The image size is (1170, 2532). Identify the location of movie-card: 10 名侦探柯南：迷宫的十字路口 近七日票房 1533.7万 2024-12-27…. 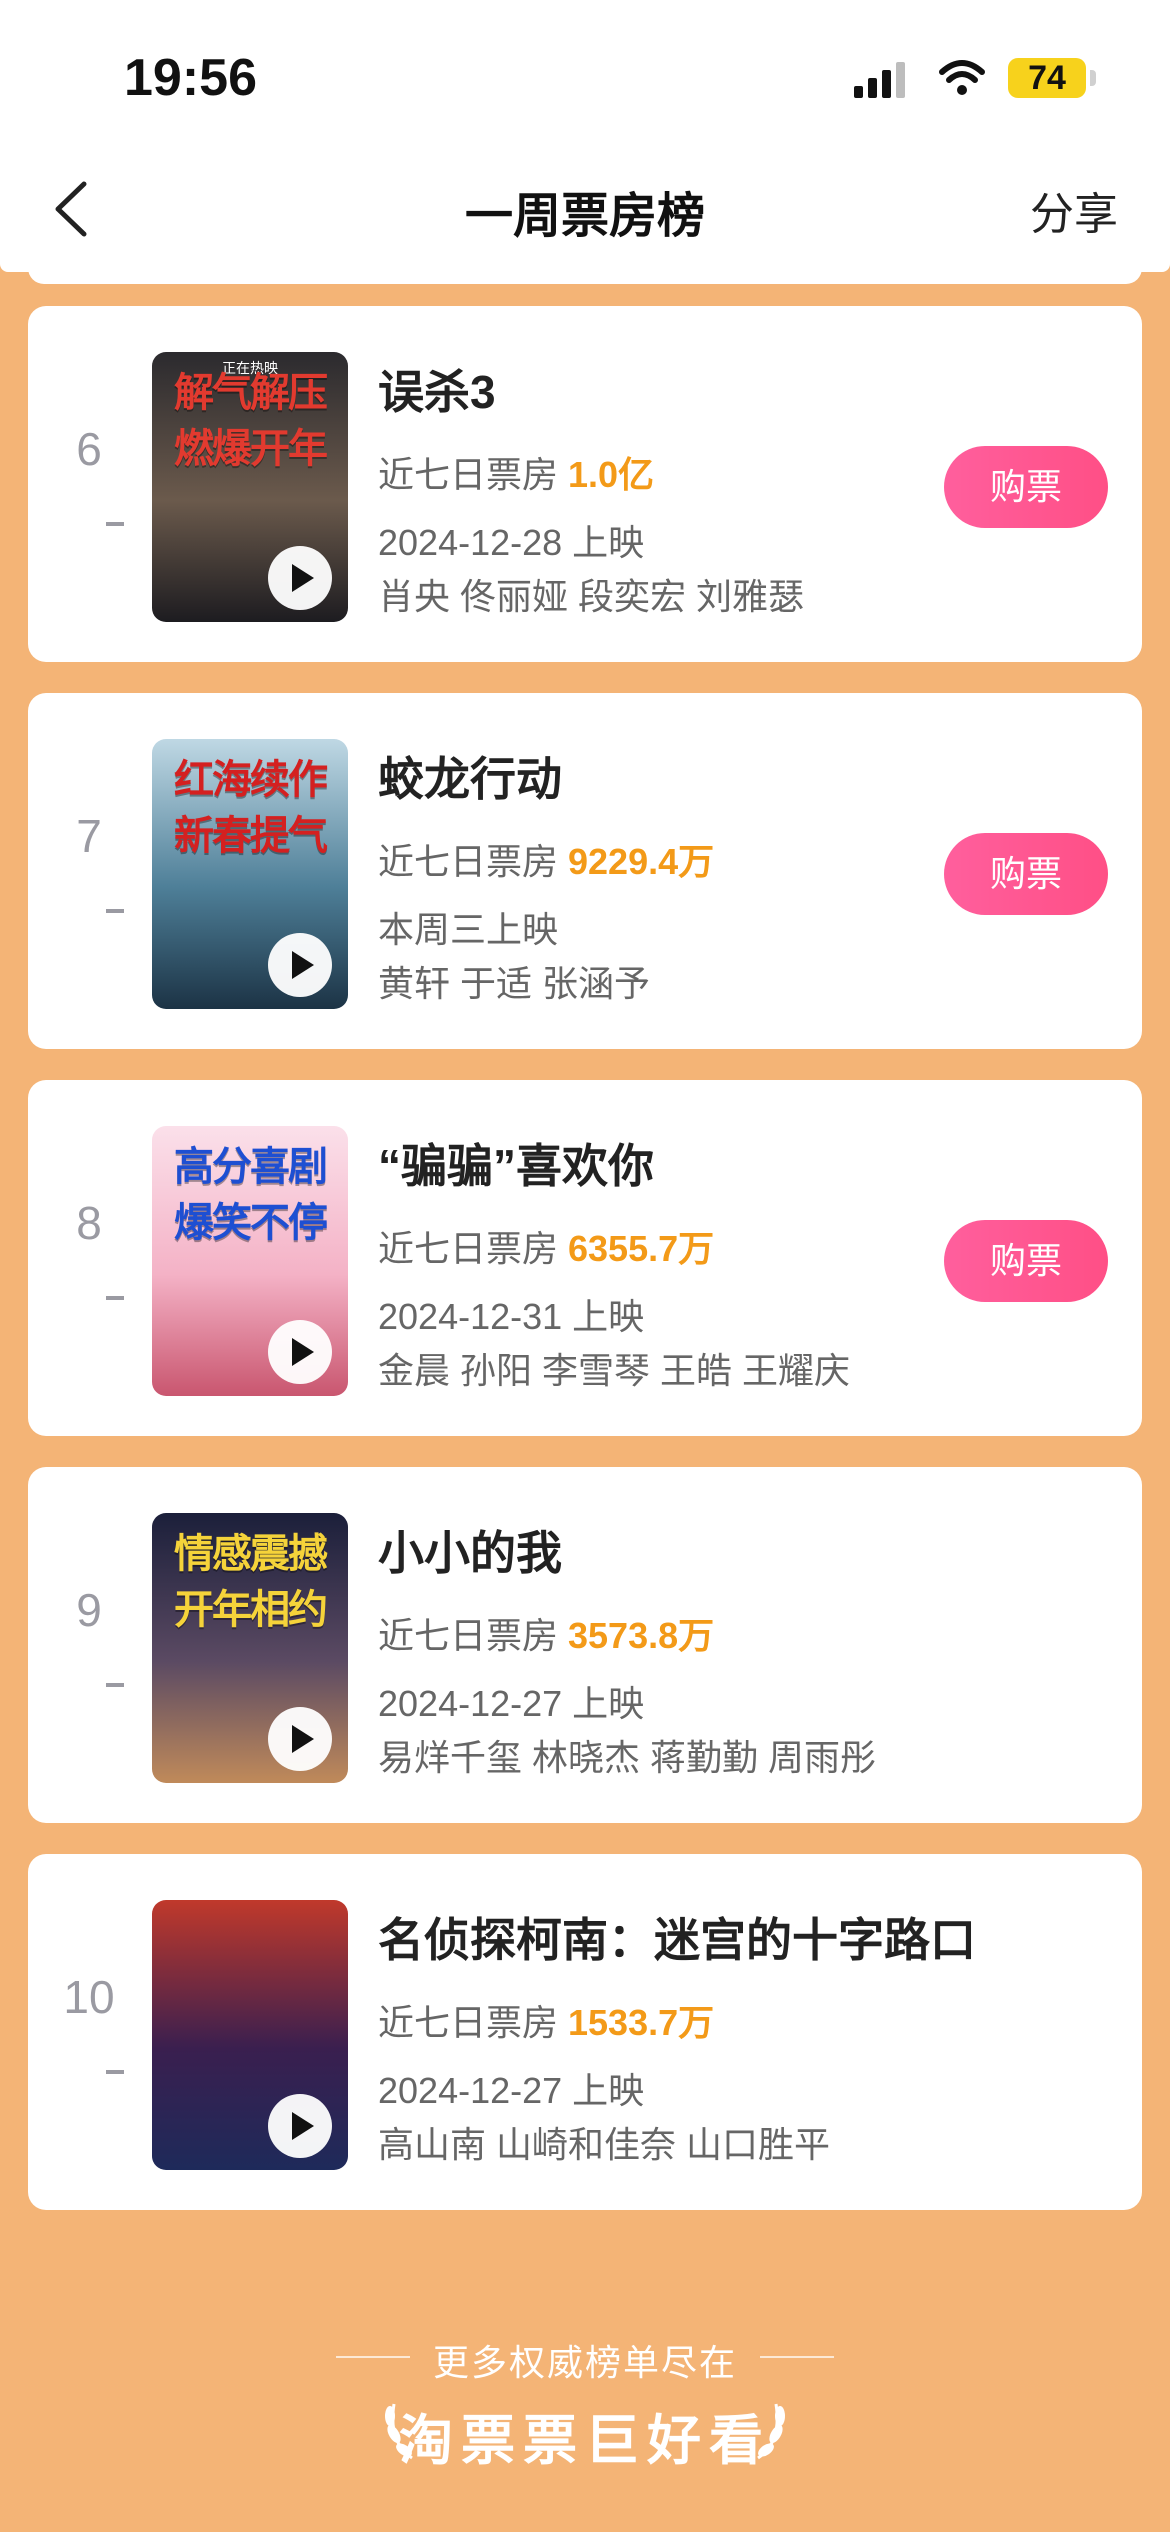
(585, 2032).